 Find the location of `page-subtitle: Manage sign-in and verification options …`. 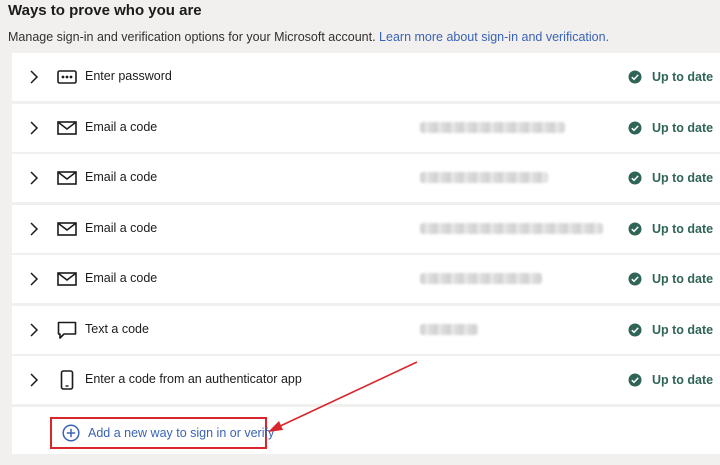

page-subtitle: Manage sign-in and verification options … is located at coordinates (308, 37).